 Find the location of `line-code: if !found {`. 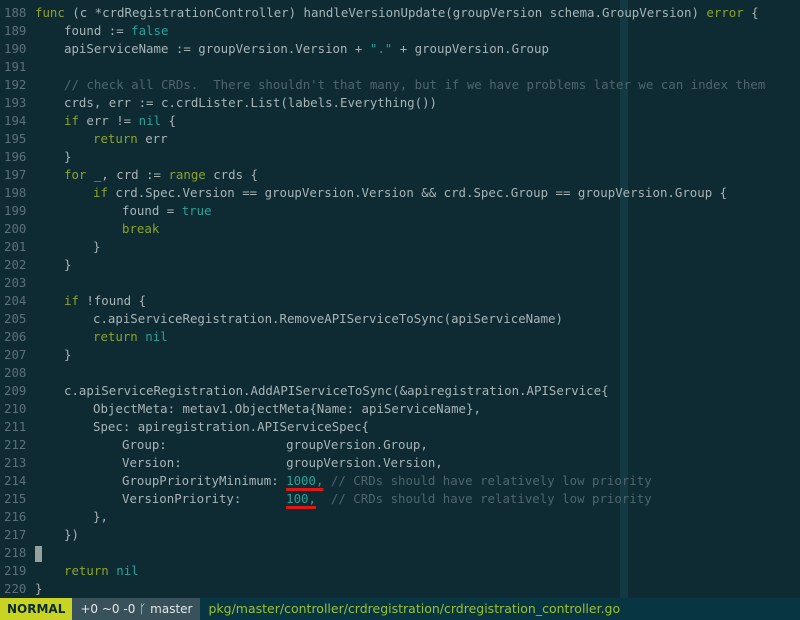

line-code: if !found { is located at coordinates (90, 301).